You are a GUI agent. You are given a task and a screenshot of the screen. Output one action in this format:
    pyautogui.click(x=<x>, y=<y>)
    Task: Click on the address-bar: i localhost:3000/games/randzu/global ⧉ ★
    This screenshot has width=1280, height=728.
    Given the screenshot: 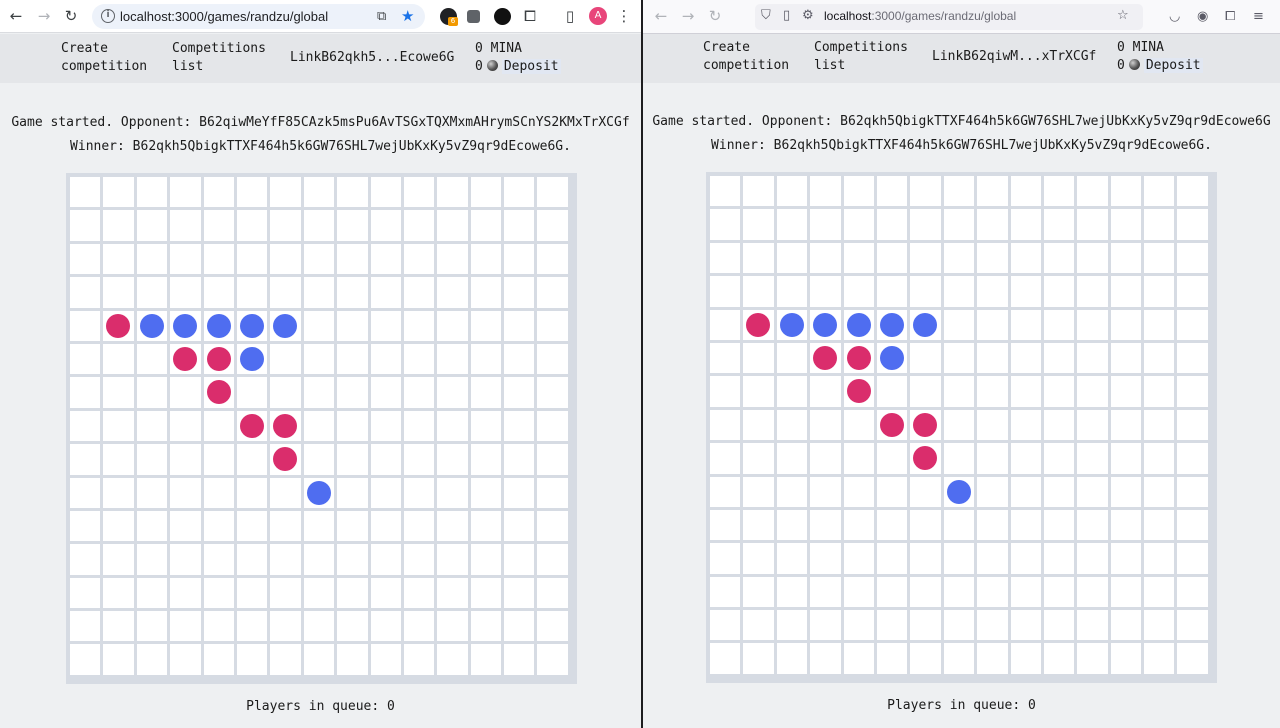 What is the action you would take?
    pyautogui.click(x=258, y=16)
    